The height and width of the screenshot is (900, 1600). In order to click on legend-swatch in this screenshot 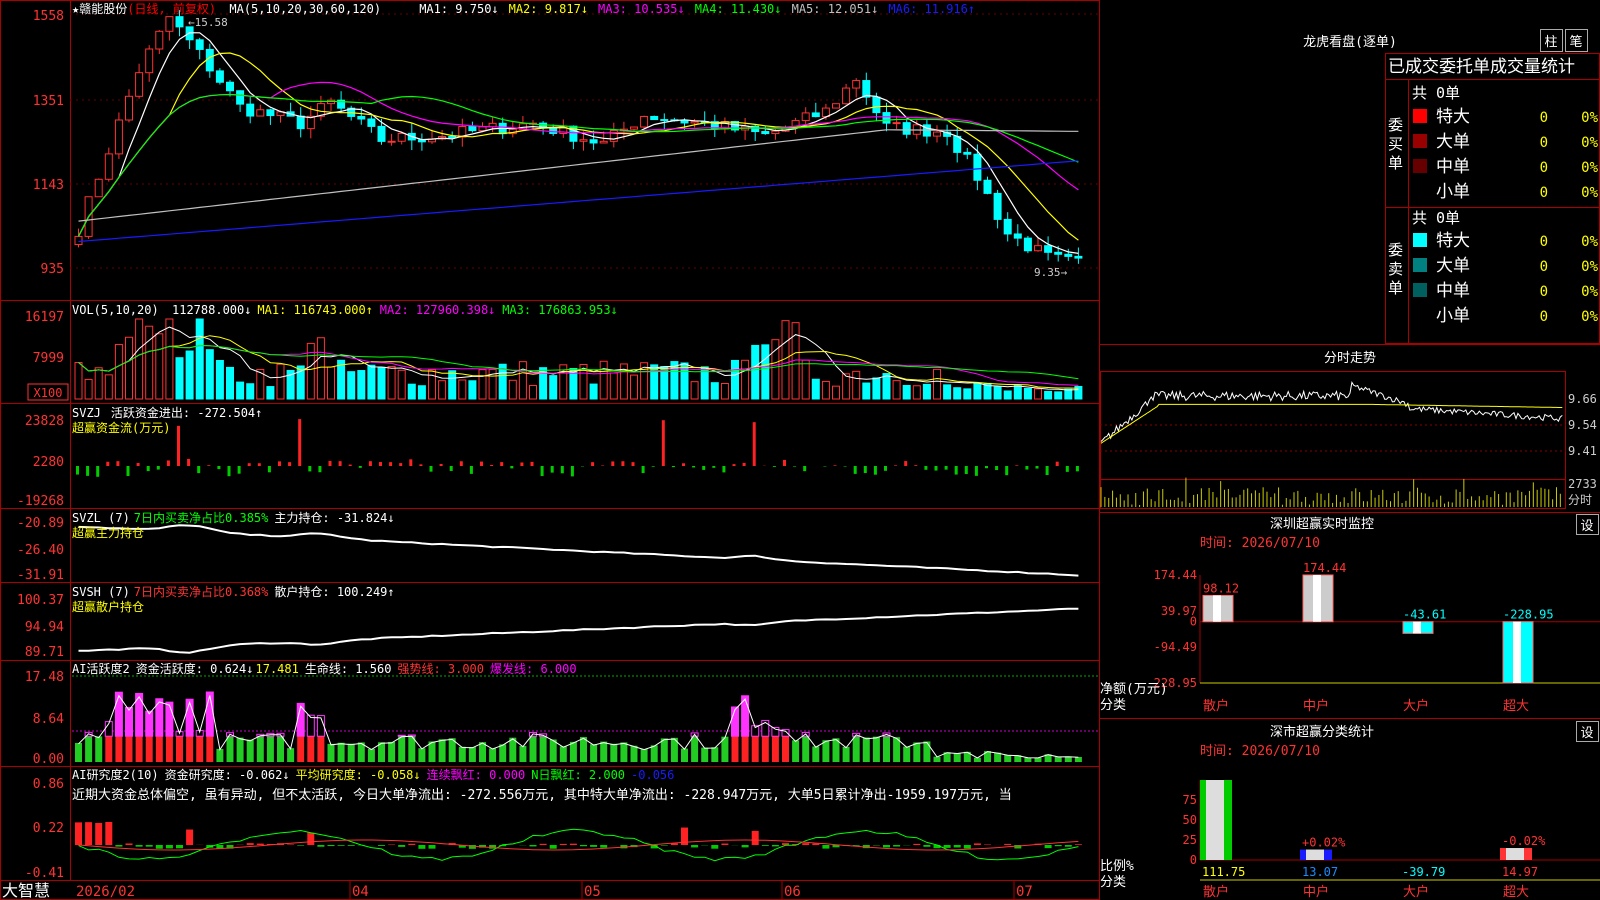, I will do `click(1420, 290)`.